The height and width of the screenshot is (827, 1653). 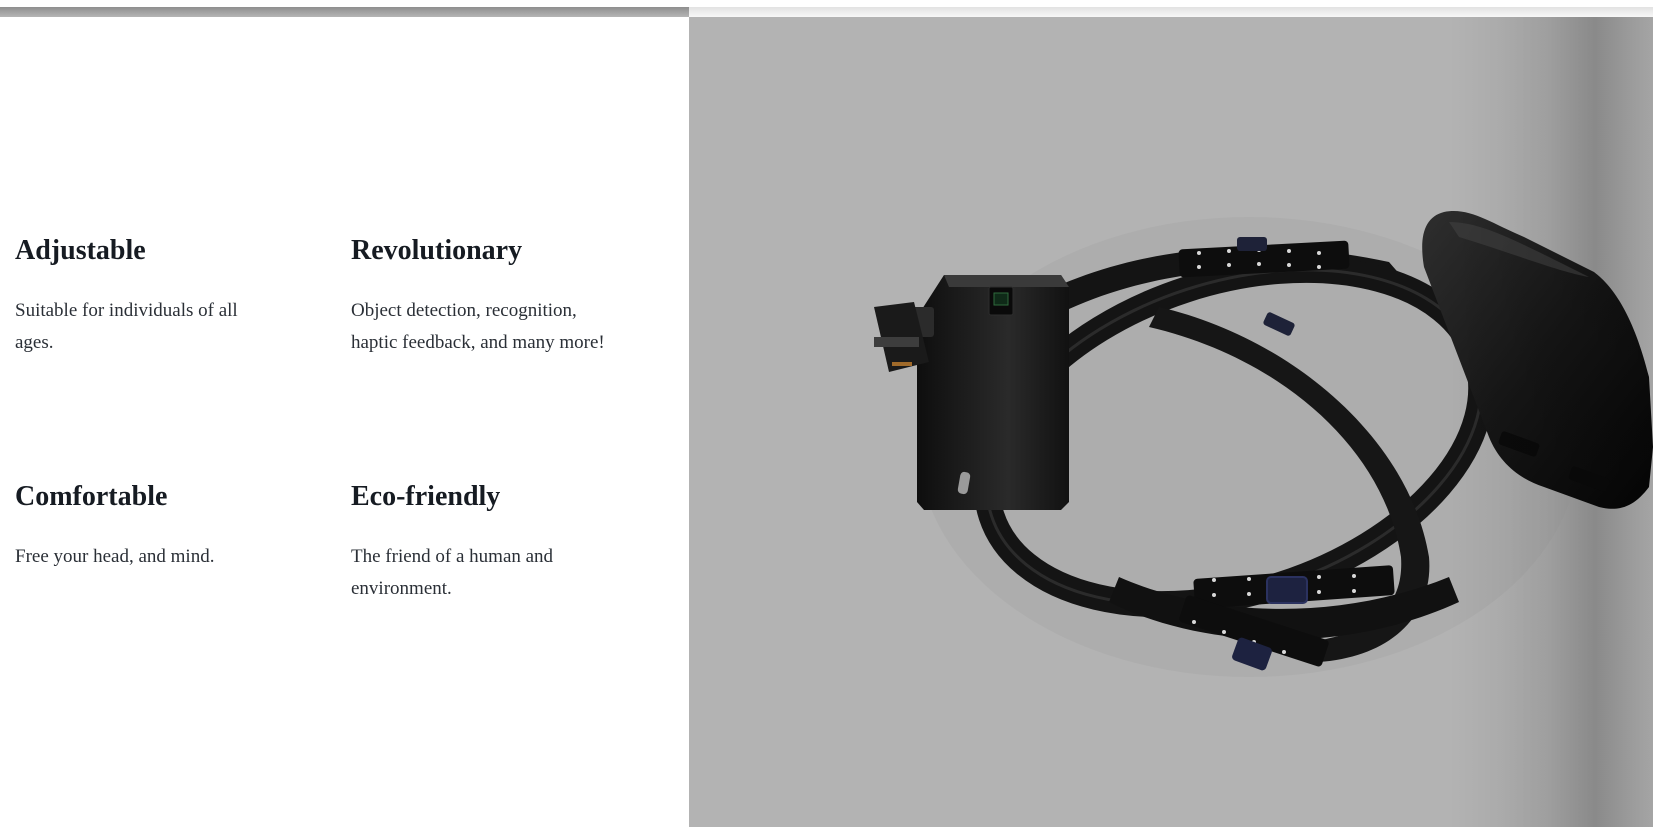 I want to click on feature-title: Revolutionary, so click(x=437, y=250).